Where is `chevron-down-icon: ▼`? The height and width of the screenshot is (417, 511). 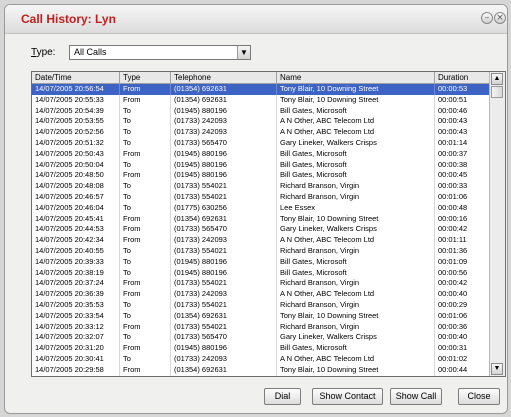 chevron-down-icon: ▼ is located at coordinates (243, 52).